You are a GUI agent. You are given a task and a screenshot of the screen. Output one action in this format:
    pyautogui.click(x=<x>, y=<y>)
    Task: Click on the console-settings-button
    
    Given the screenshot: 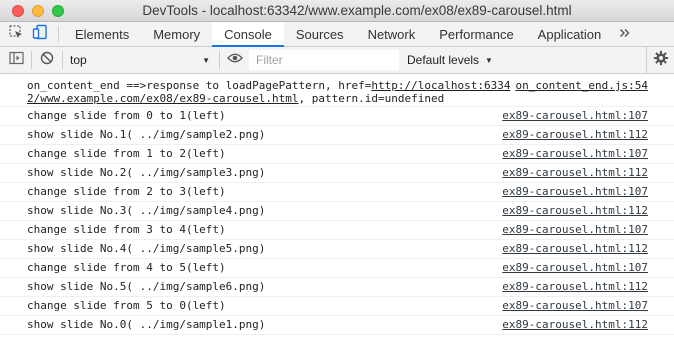 What is the action you would take?
    pyautogui.click(x=660, y=60)
    